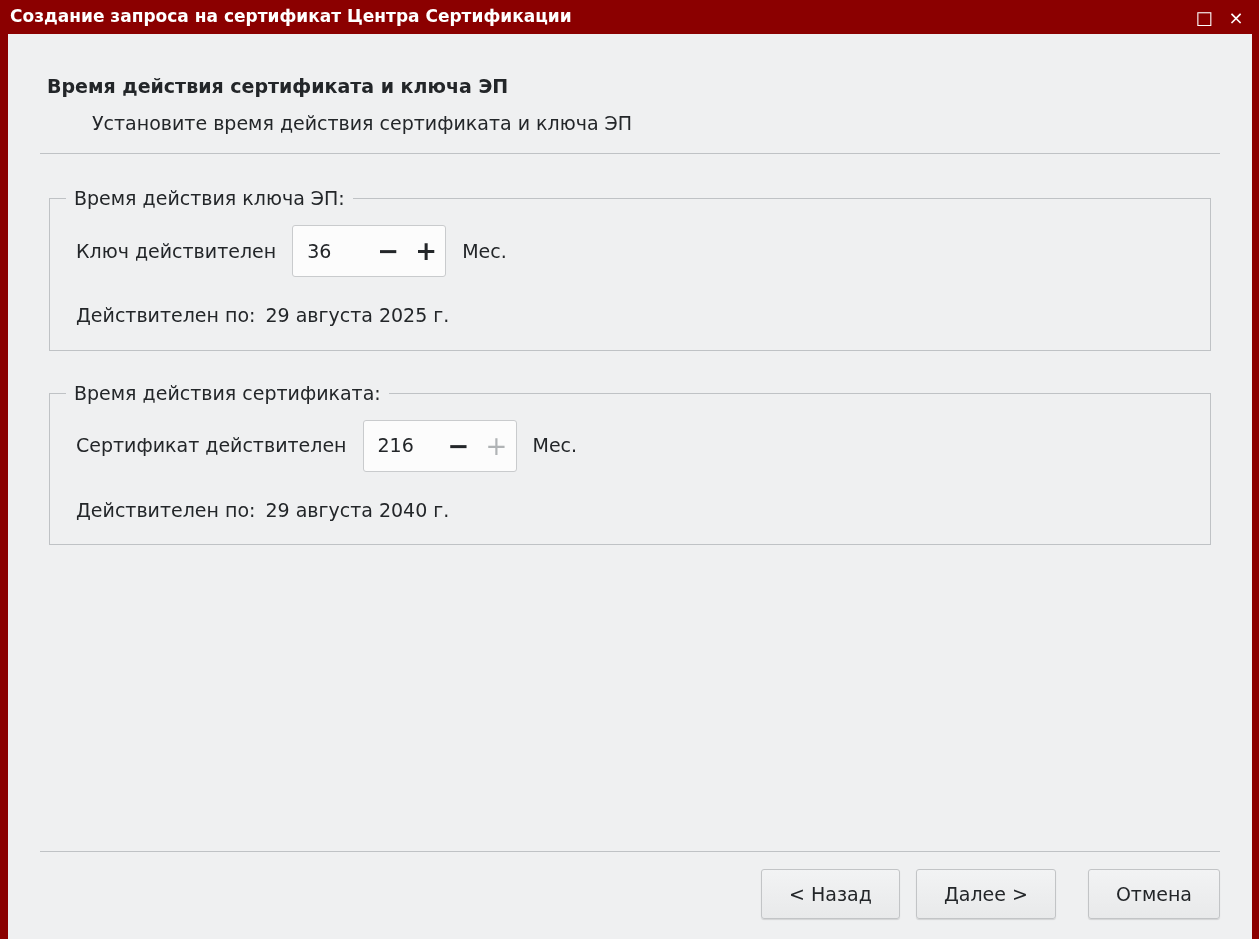 The height and width of the screenshot is (939, 1259). Describe the element at coordinates (985, 894) in the screenshot. I see `next-button: Далее >` at that location.